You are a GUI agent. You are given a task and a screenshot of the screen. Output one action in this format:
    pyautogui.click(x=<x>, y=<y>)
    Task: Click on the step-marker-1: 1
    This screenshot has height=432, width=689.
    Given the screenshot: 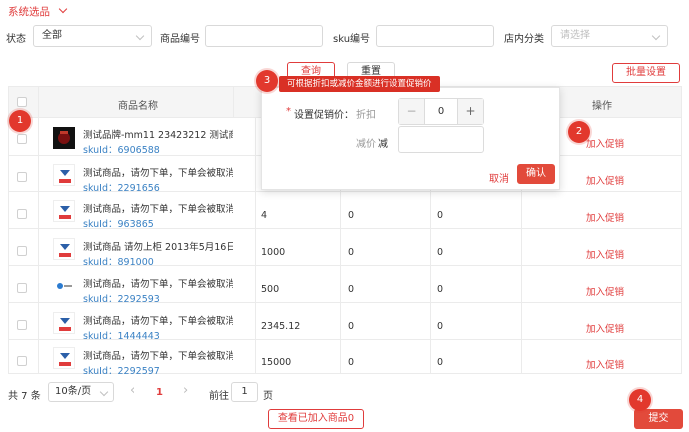 What is the action you would take?
    pyautogui.click(x=20, y=121)
    